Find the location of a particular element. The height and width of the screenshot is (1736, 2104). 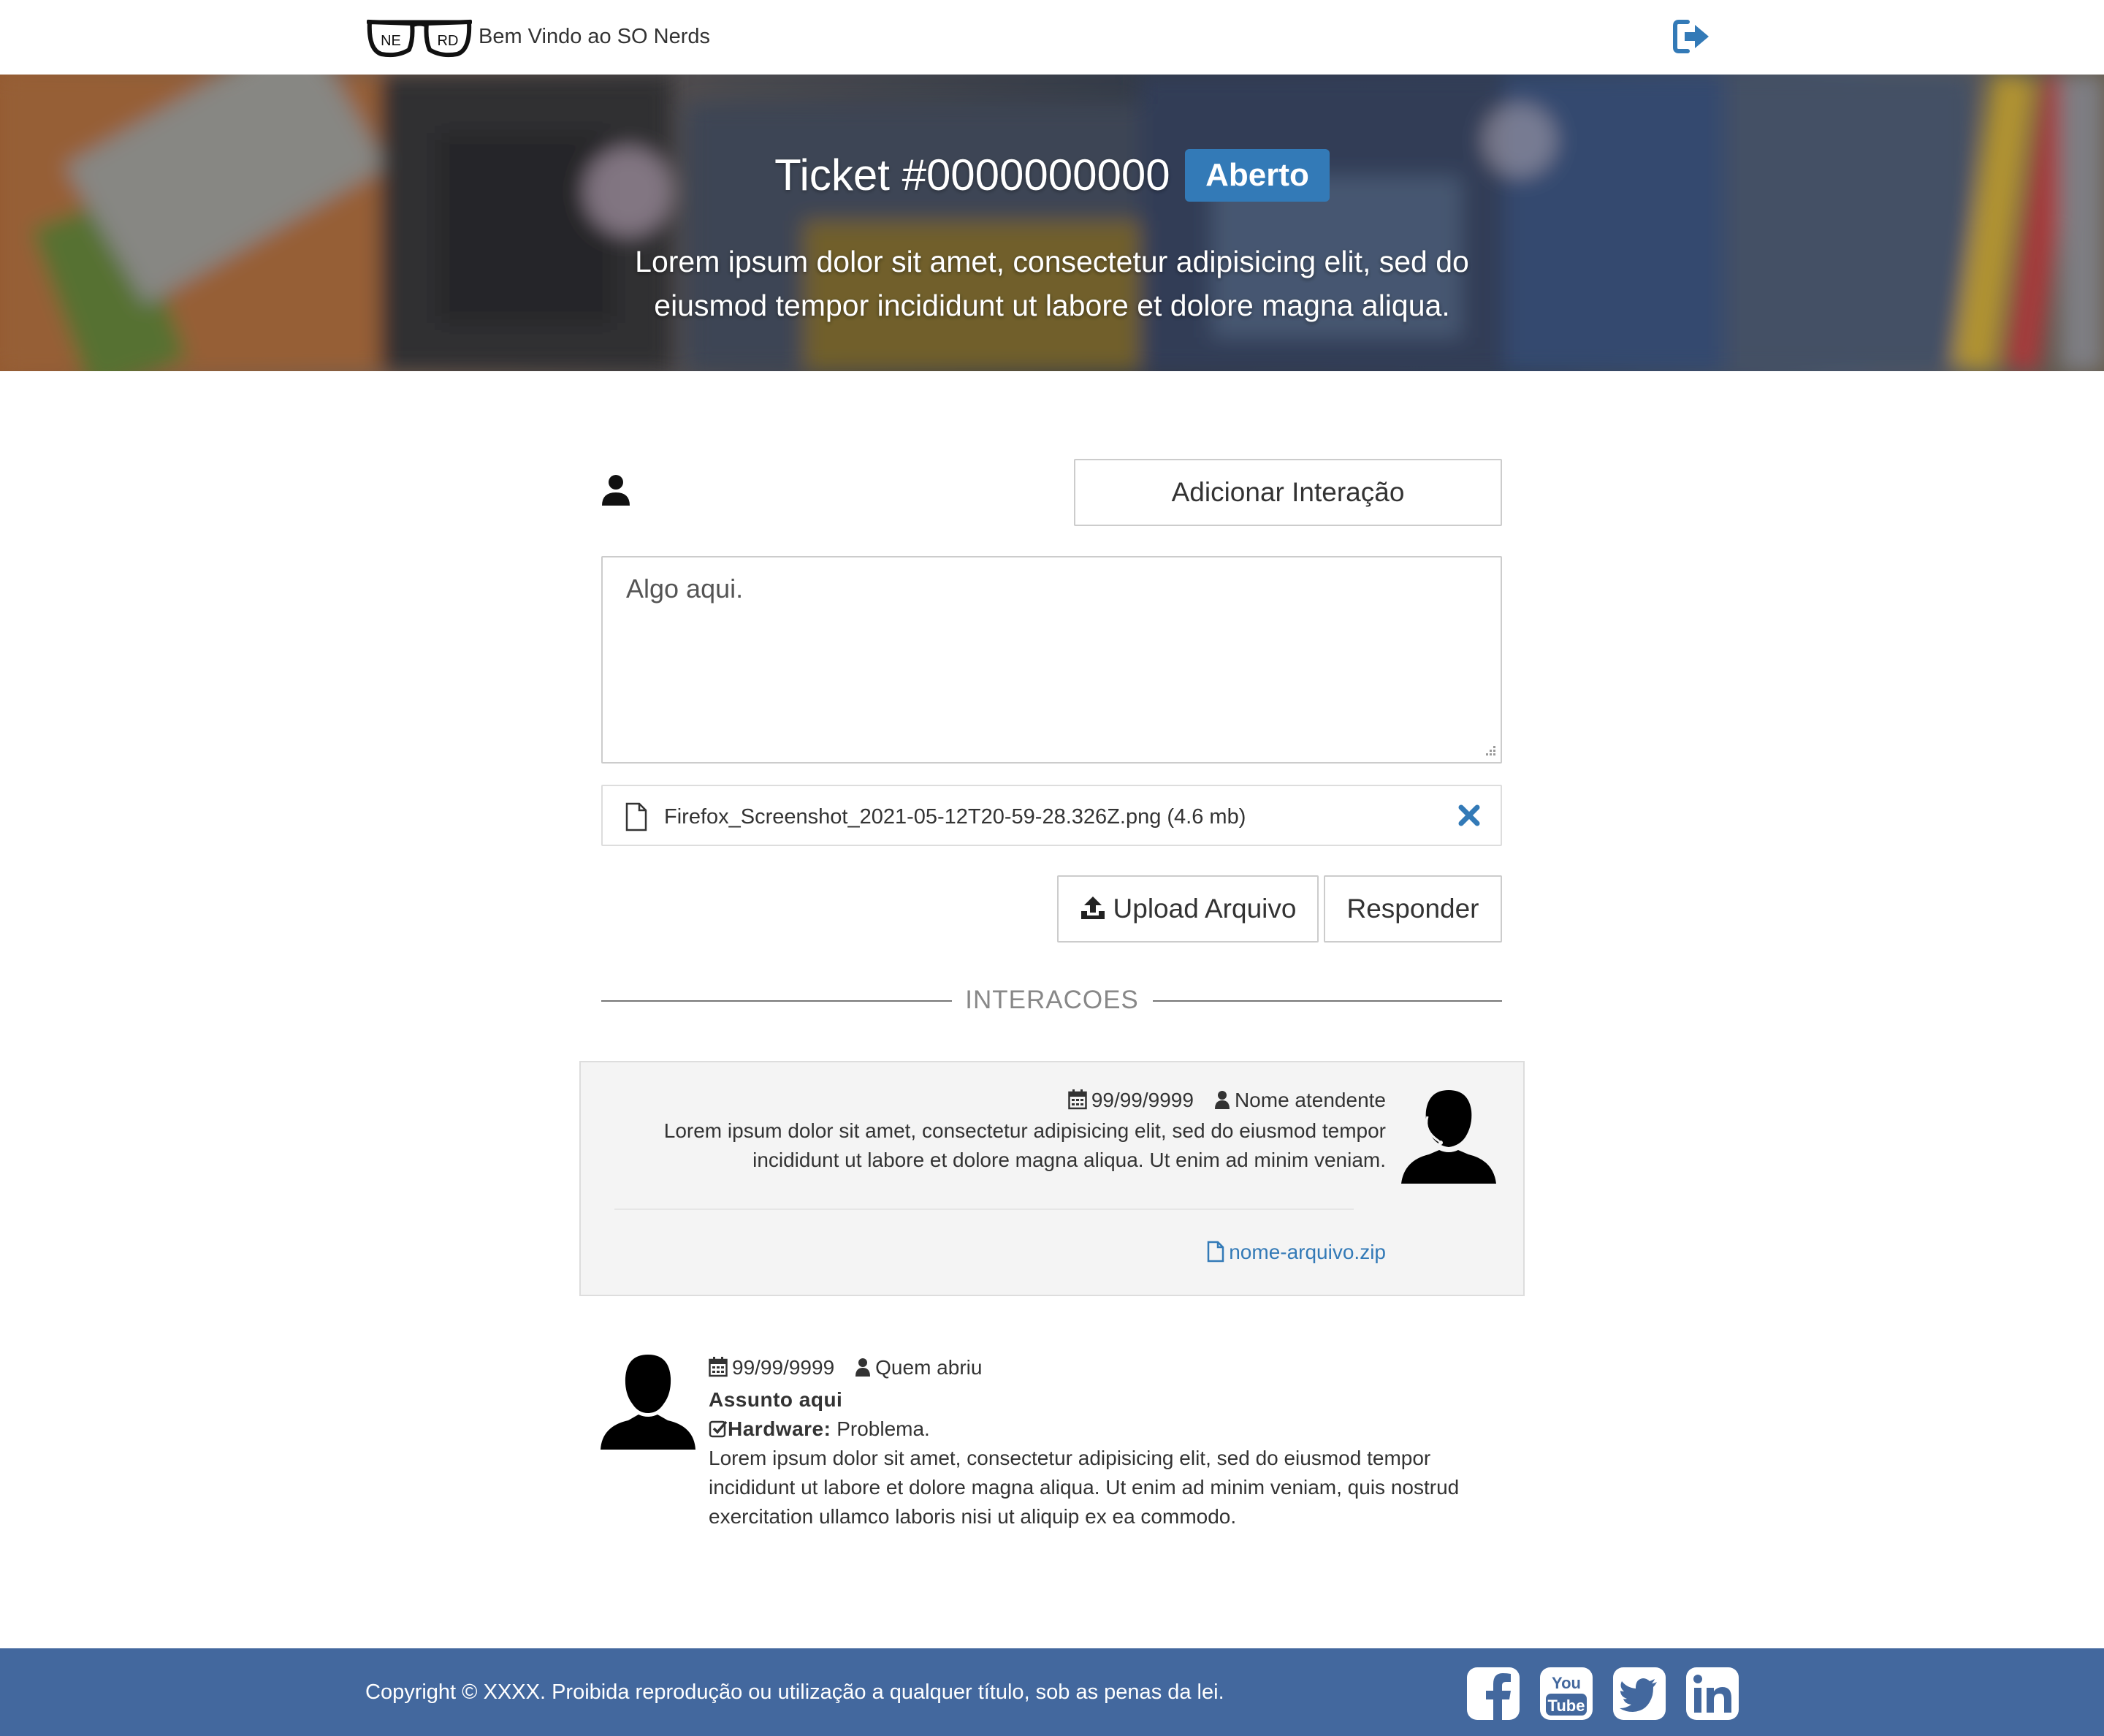

close-icon is located at coordinates (1469, 815).